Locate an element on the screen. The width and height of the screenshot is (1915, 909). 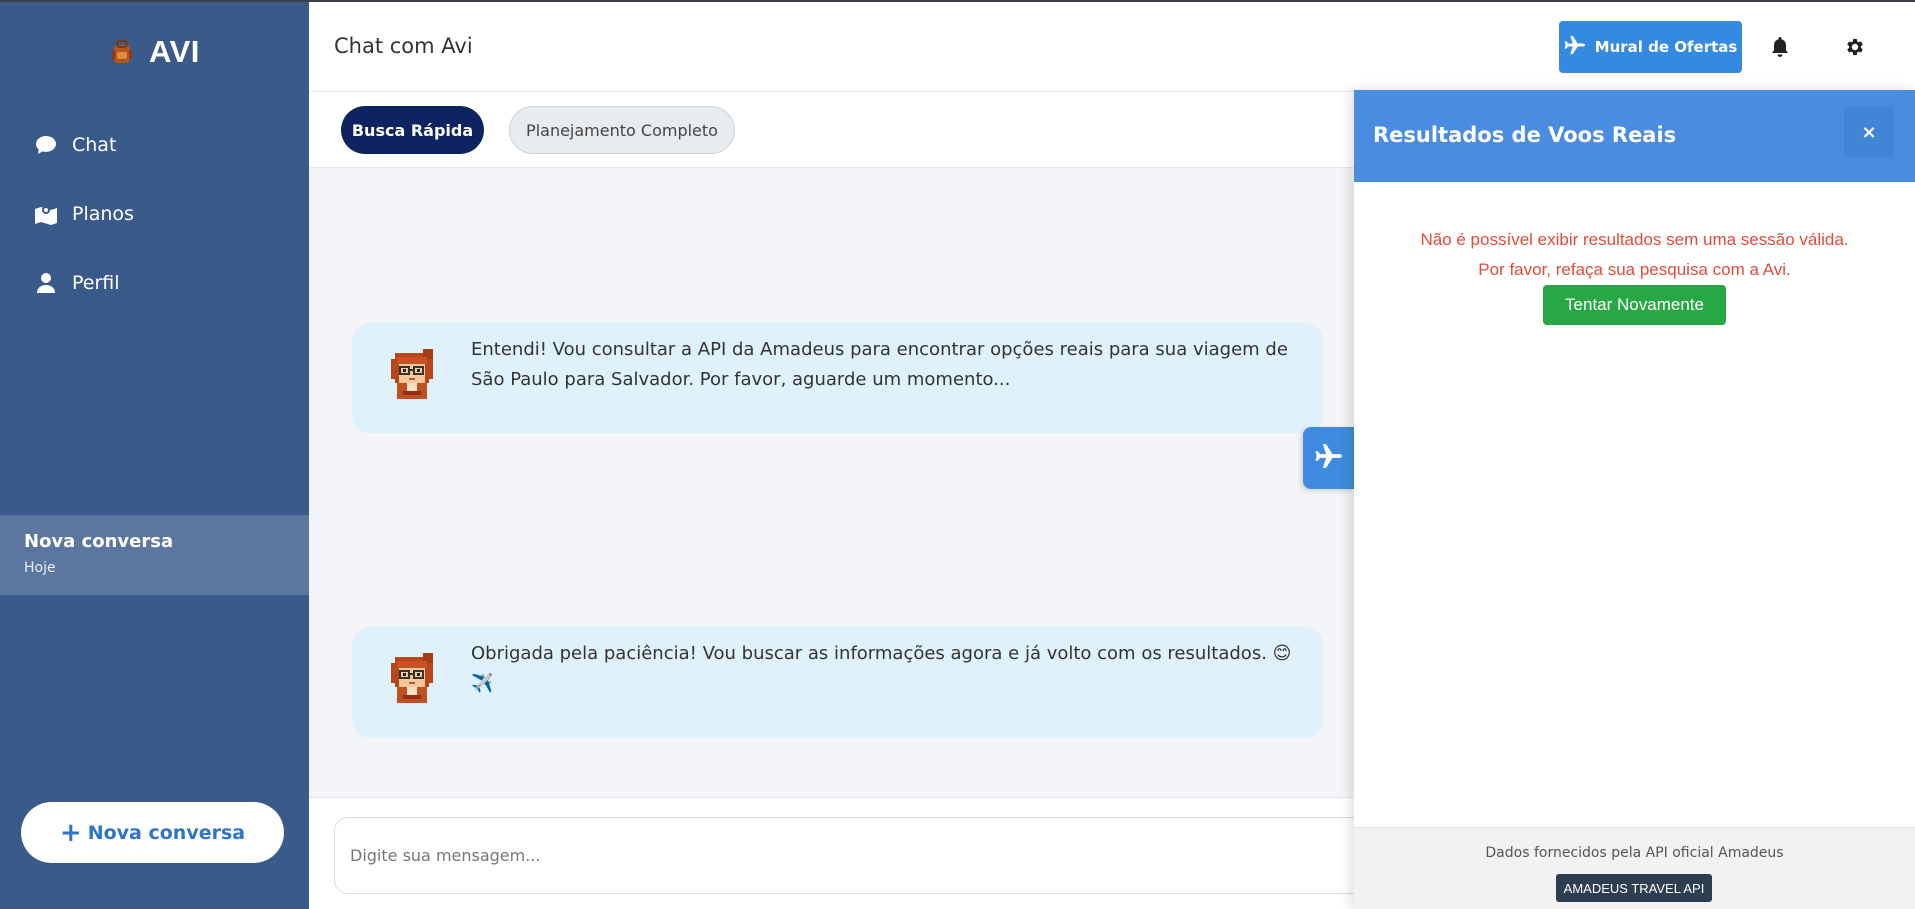
sidebar-item-label: Planos is located at coordinates (103, 213).